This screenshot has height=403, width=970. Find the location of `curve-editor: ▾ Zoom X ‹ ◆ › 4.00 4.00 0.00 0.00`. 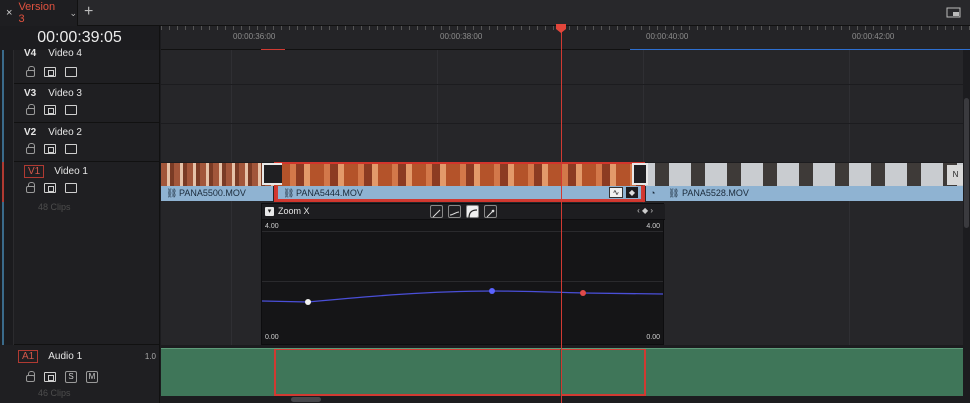

curve-editor: ▾ Zoom X ‹ ◆ › 4.00 4.00 0.00 0.00 is located at coordinates (463, 274).